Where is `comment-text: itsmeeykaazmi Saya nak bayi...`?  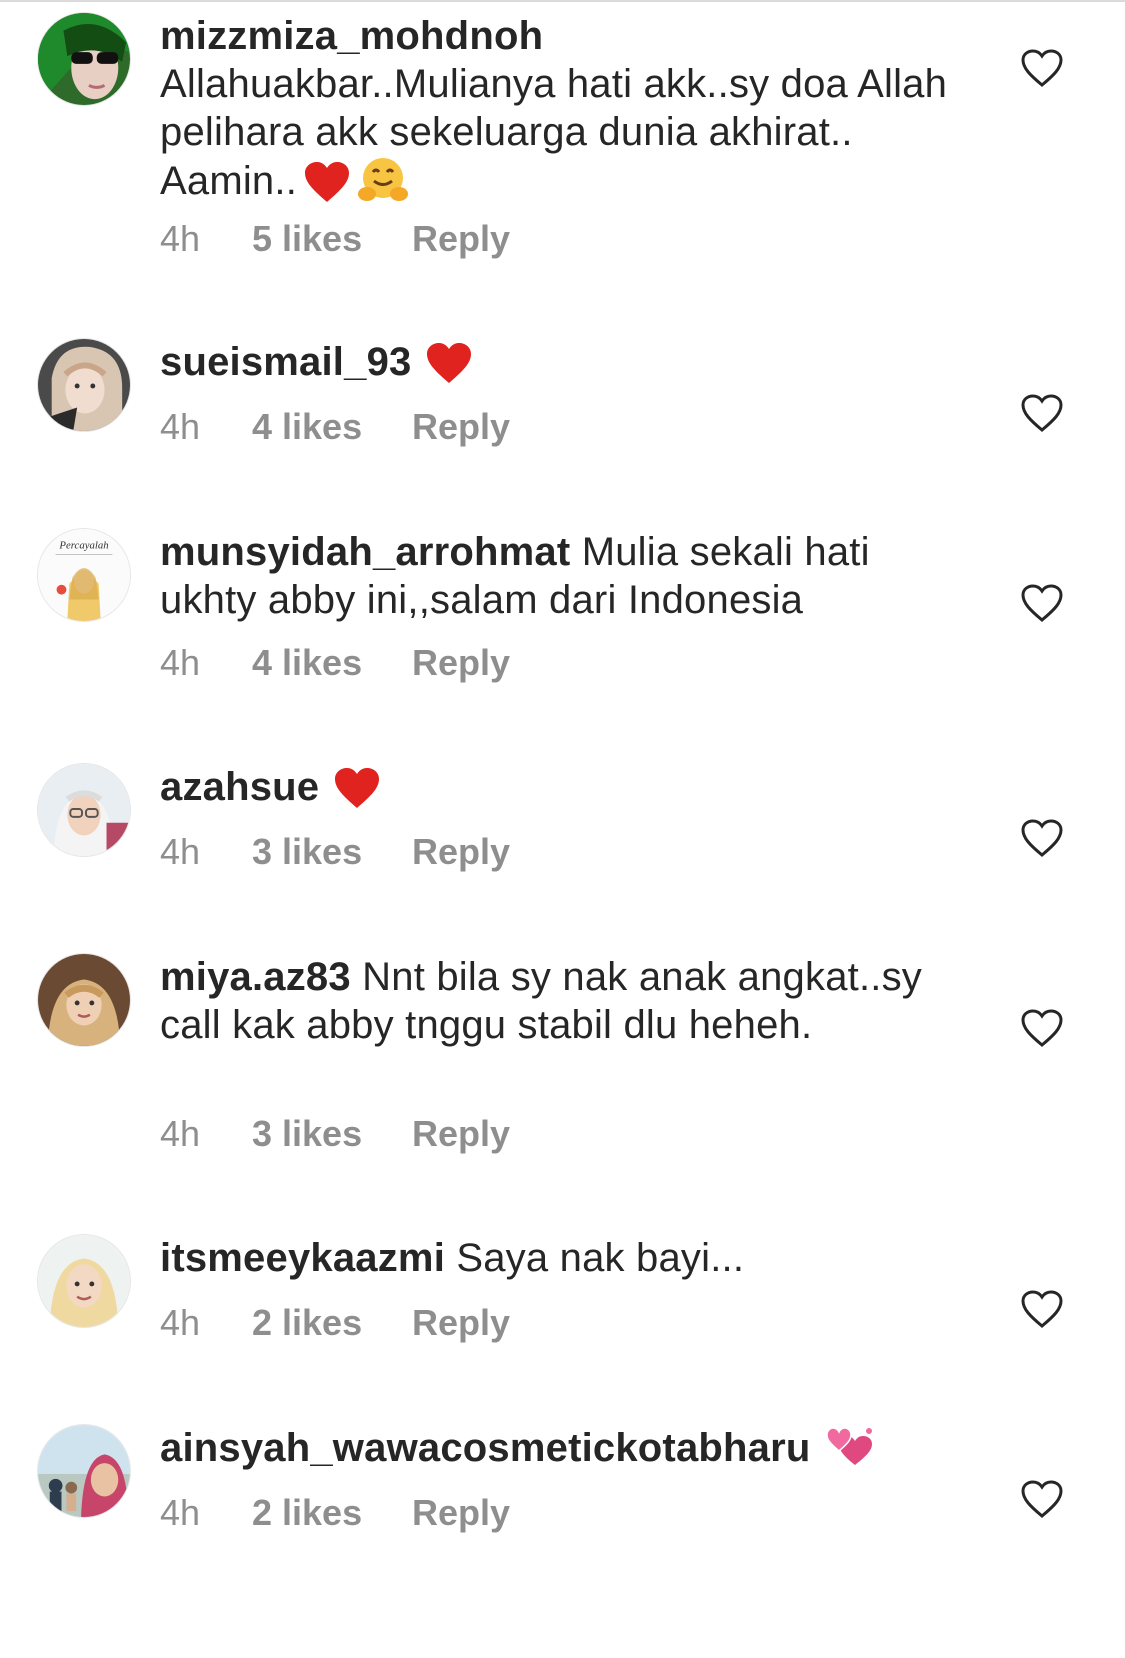 comment-text: itsmeeykaazmi Saya nak bayi... is located at coordinates (560, 1258).